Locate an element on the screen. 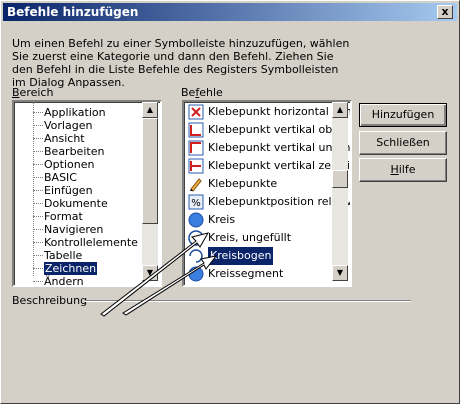  tree-item: Einfügen is located at coordinates (68, 190).